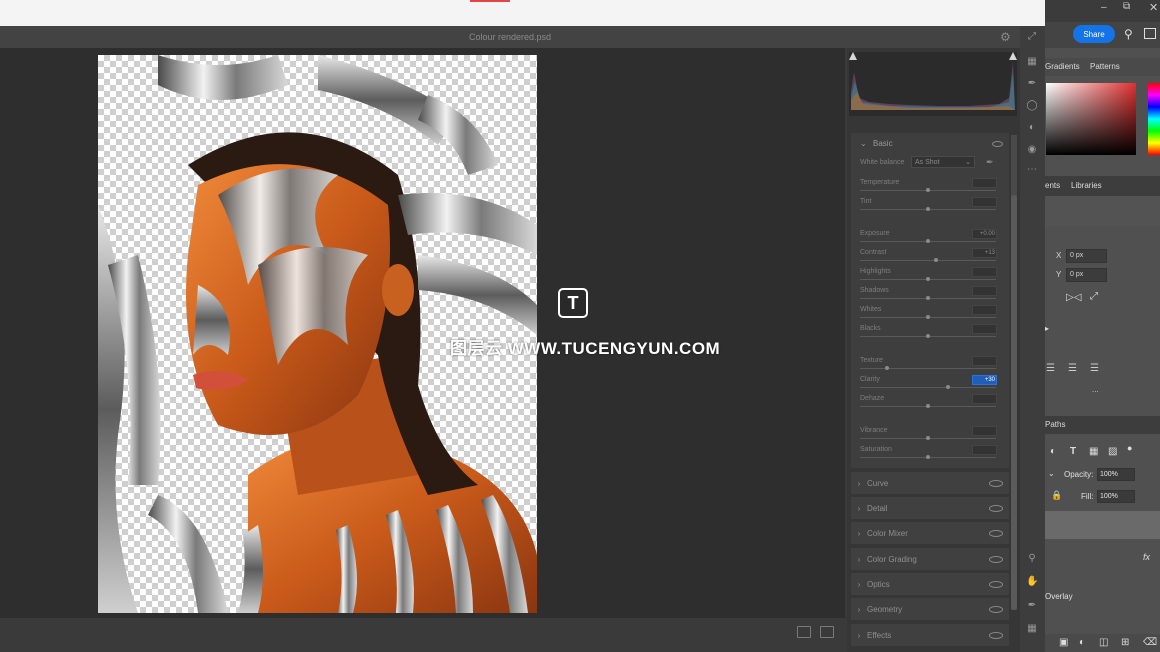 This screenshot has width=1160, height=652. What do you see at coordinates (1052, 185) in the screenshot?
I see `tab-adjustments: ents` at bounding box center [1052, 185].